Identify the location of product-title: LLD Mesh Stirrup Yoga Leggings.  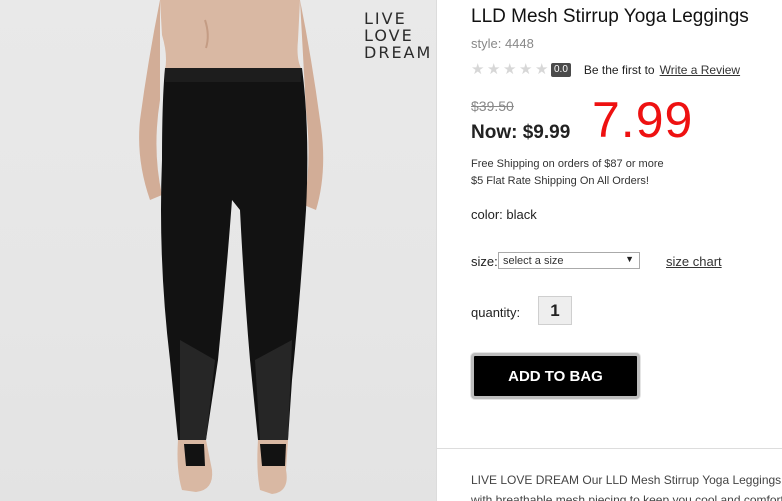
(610, 16).